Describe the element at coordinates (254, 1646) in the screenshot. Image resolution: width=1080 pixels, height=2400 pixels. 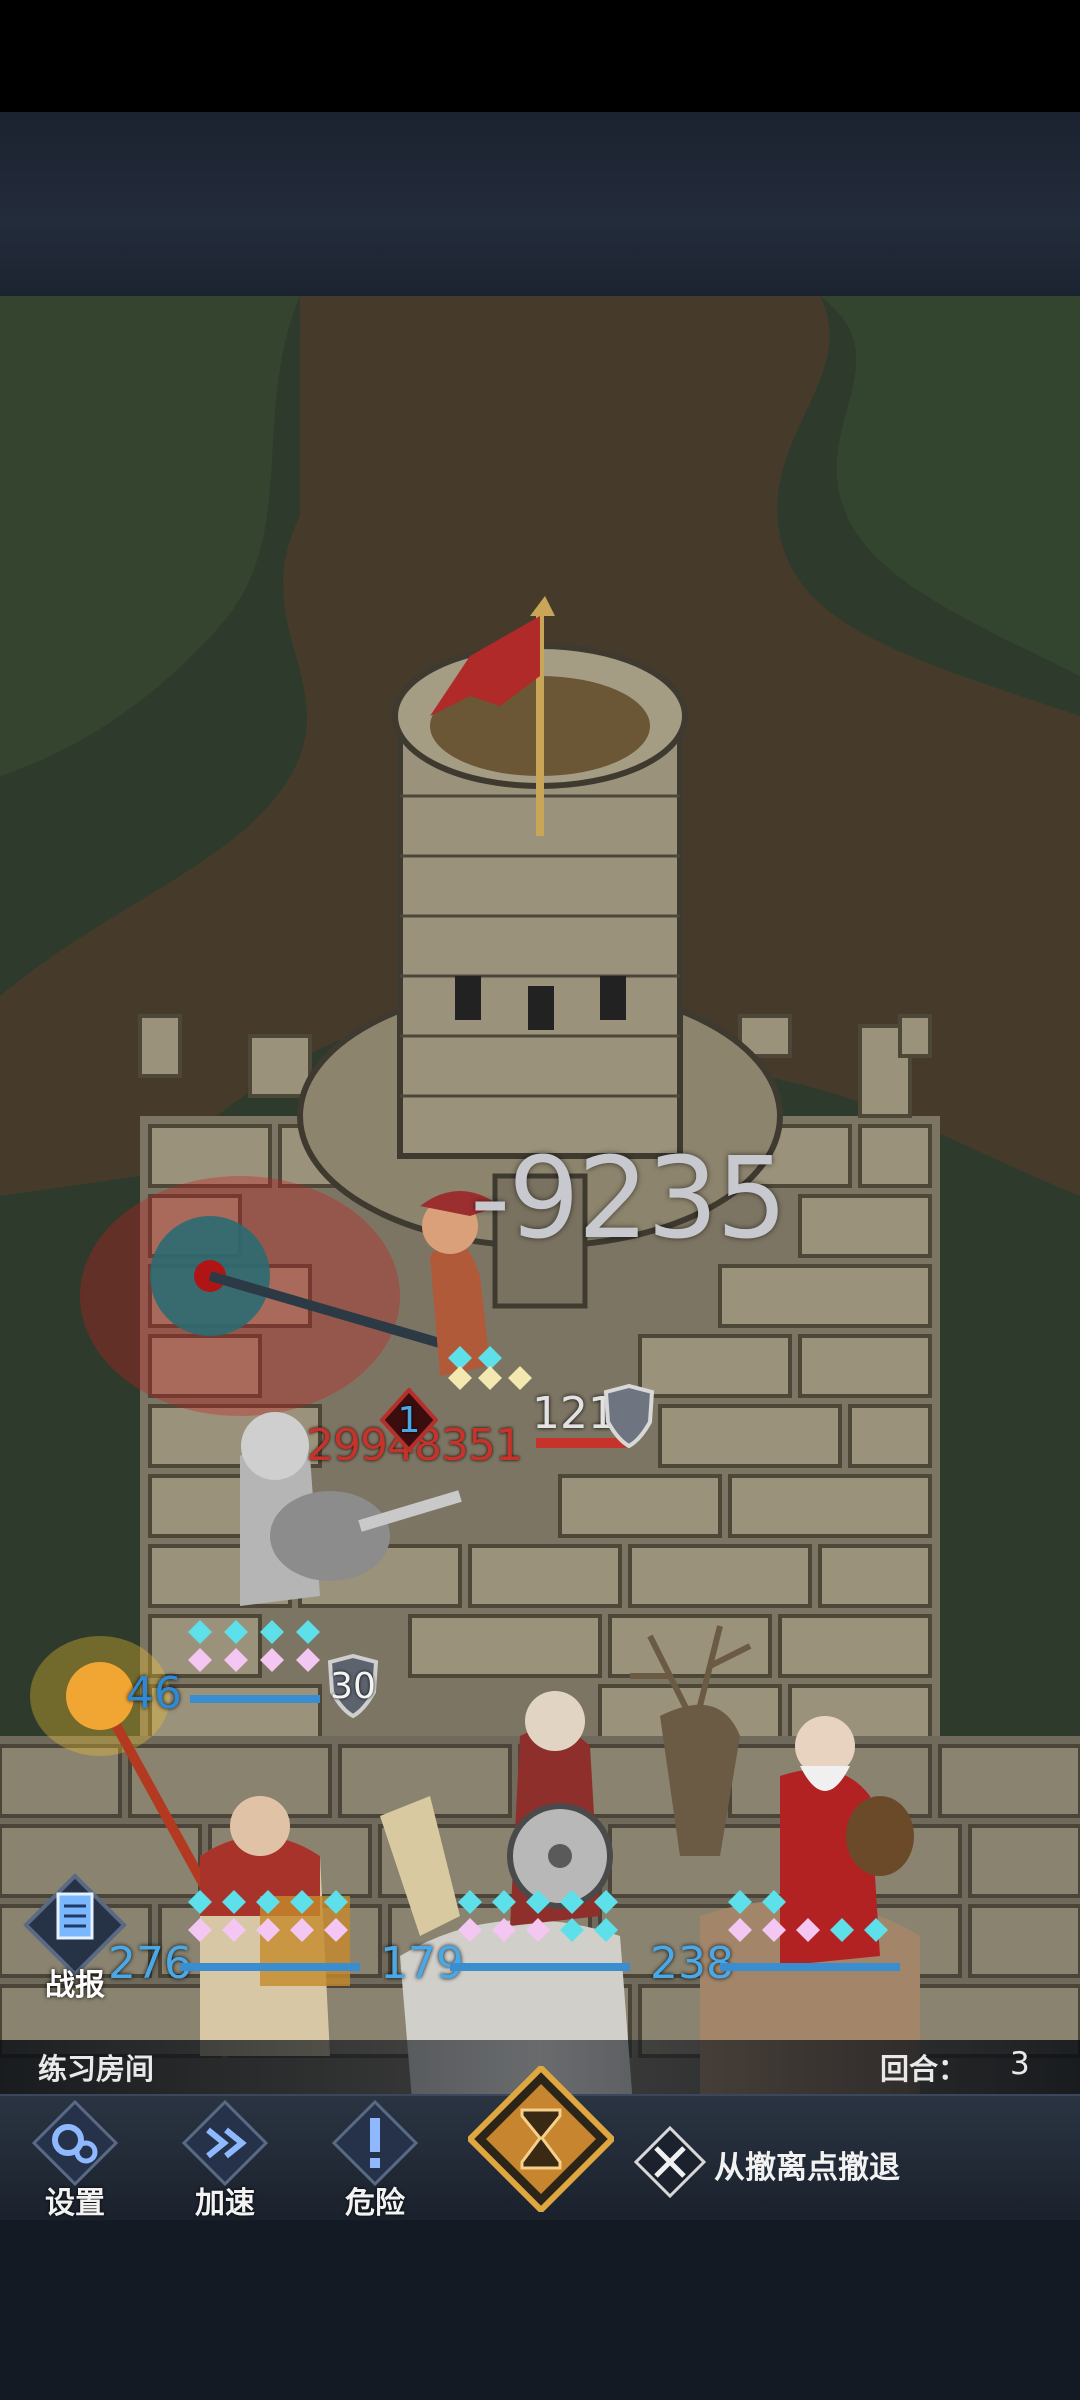
I see `skeleton-energy-gems` at that location.